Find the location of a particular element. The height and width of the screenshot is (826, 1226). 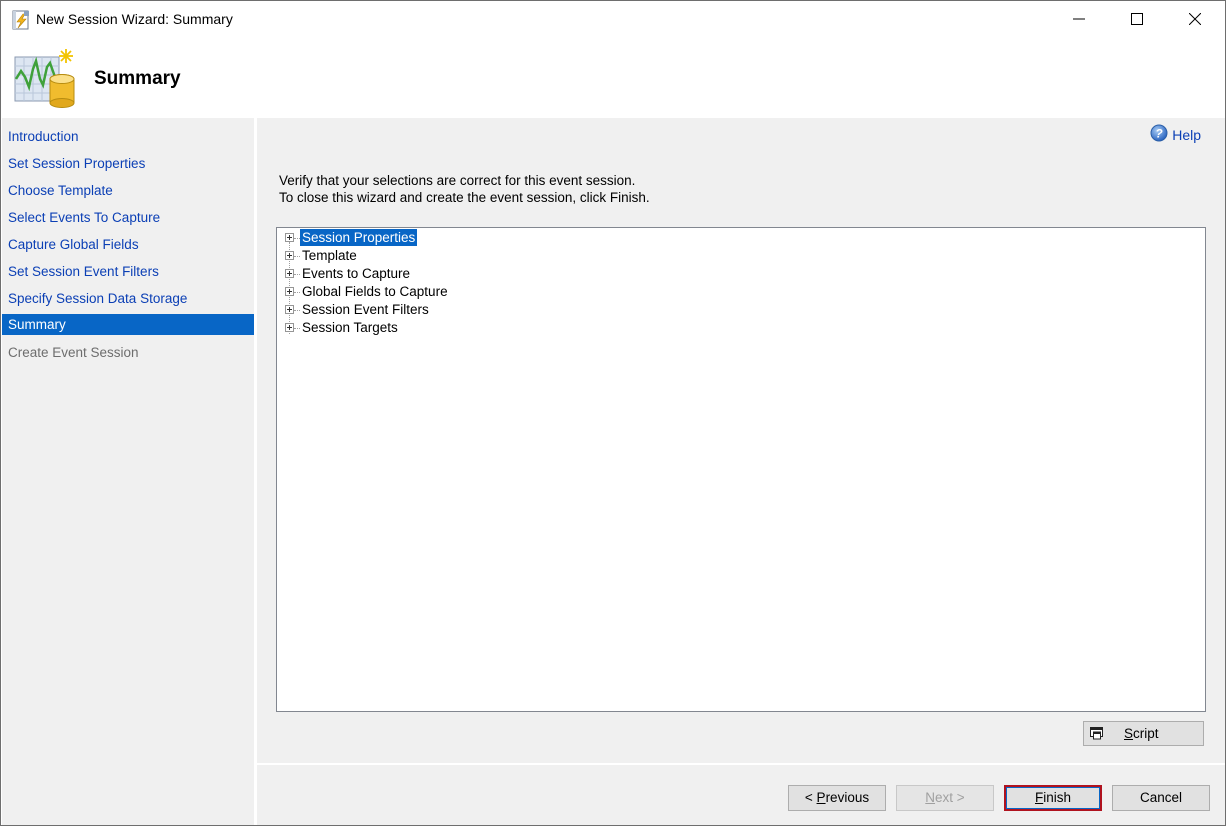

event-session-database-icon is located at coordinates (45, 79).